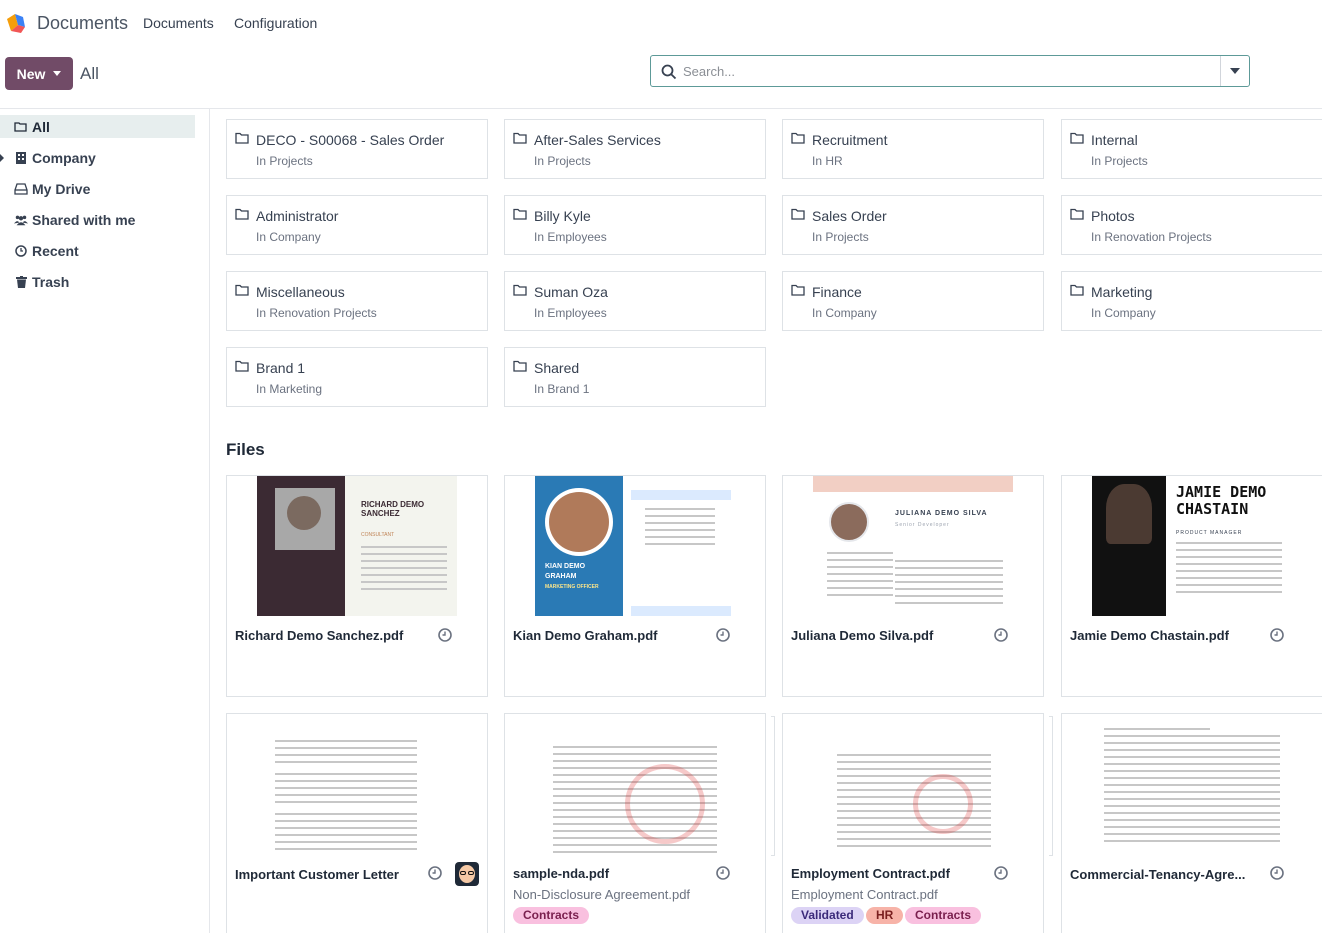  I want to click on sidebar-item-my-drive: My Drive, so click(97, 188).